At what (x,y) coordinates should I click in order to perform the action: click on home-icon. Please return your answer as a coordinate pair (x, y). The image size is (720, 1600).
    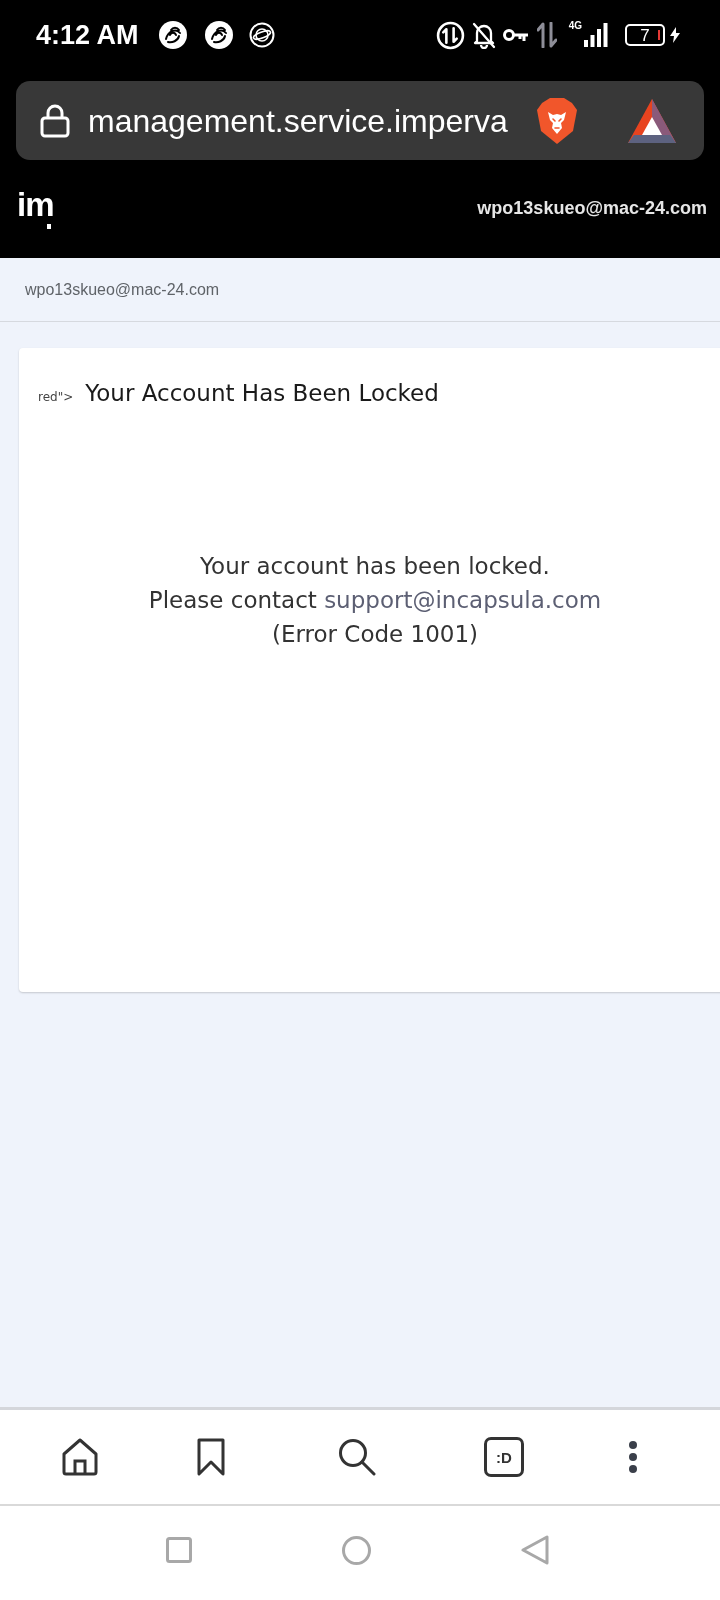
    Looking at the image, I should click on (80, 1457).